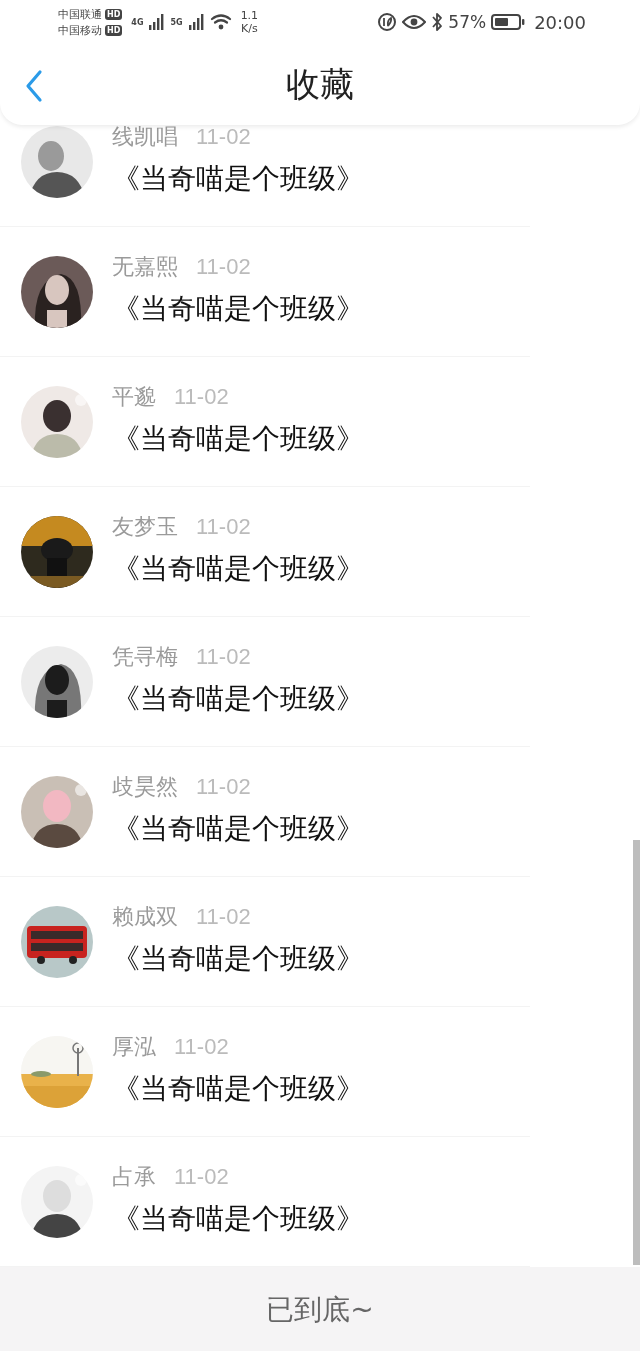 The width and height of the screenshot is (640, 1351). Describe the element at coordinates (134, 1177) in the screenshot. I see `user-name: 占承` at that location.